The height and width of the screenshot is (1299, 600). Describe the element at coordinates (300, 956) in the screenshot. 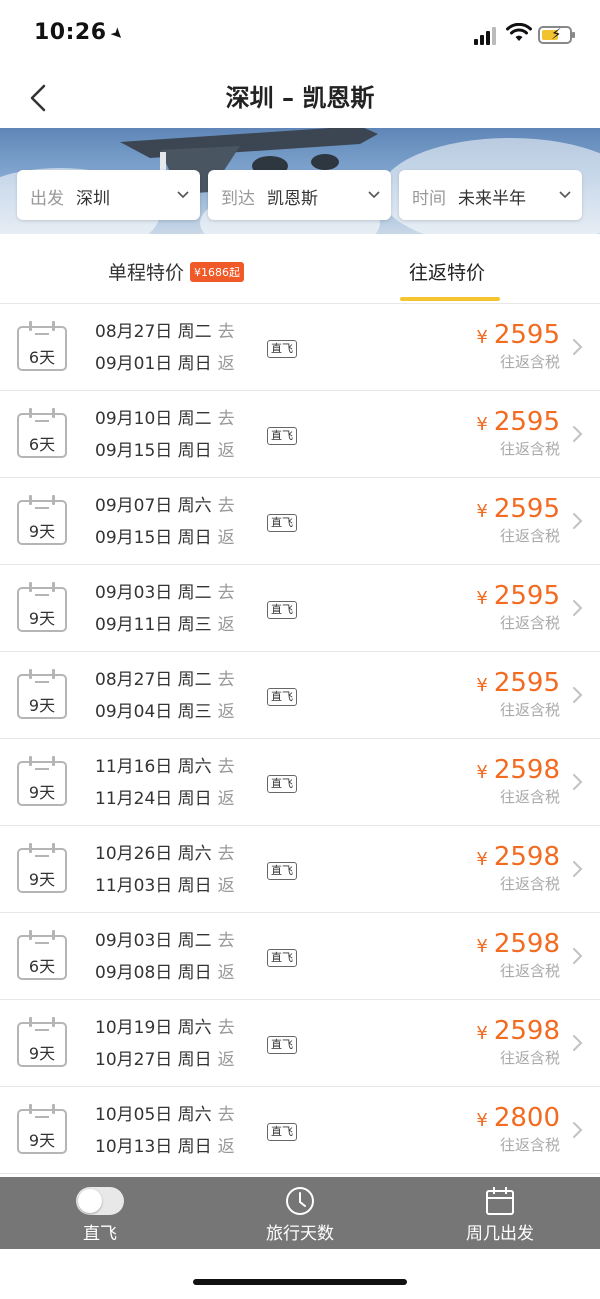

I see `fare-row: 6天 09月03日 周二去 09月08日 周日返 直飞 ¥2598 往返含税` at that location.